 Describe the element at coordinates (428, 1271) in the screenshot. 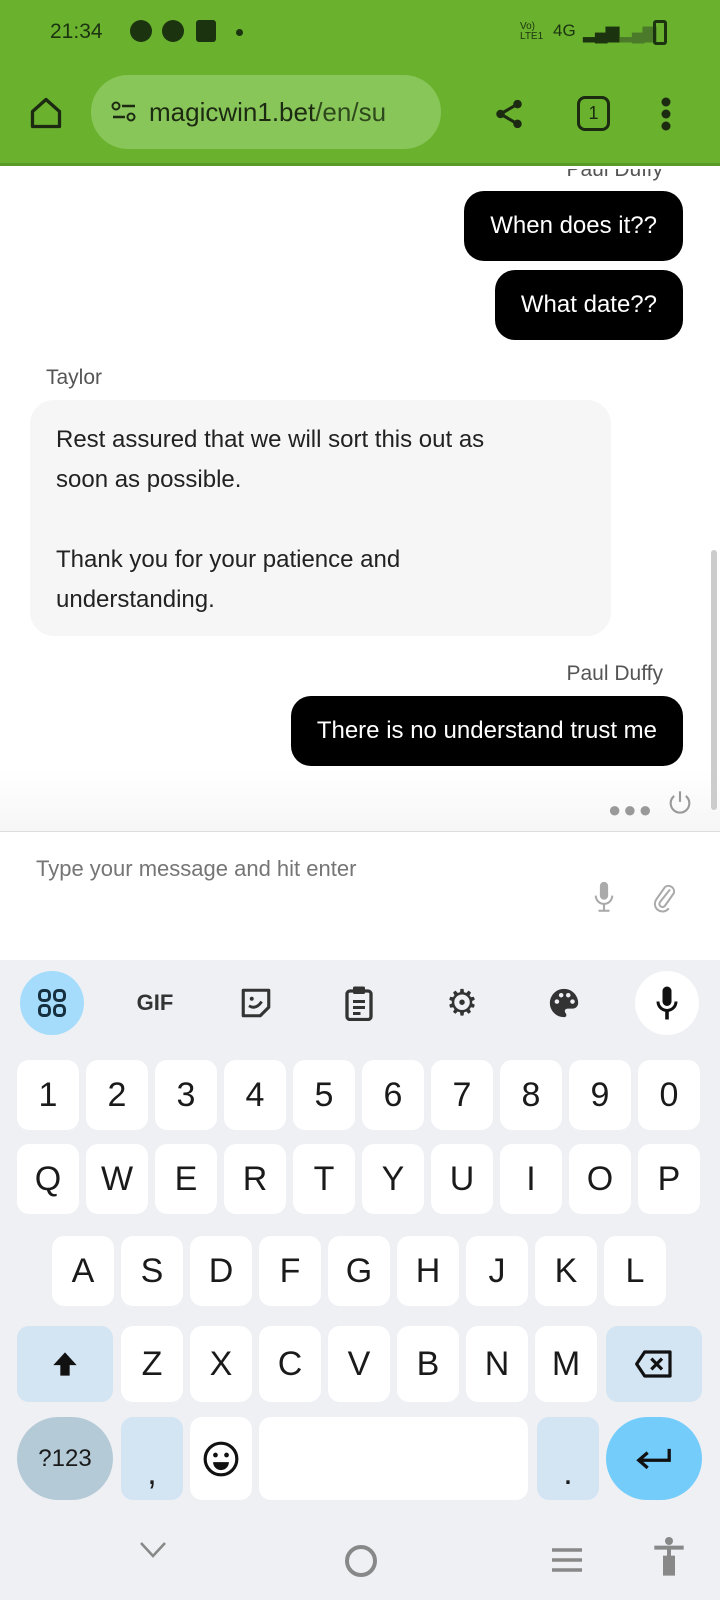

I see `key-h: H` at that location.